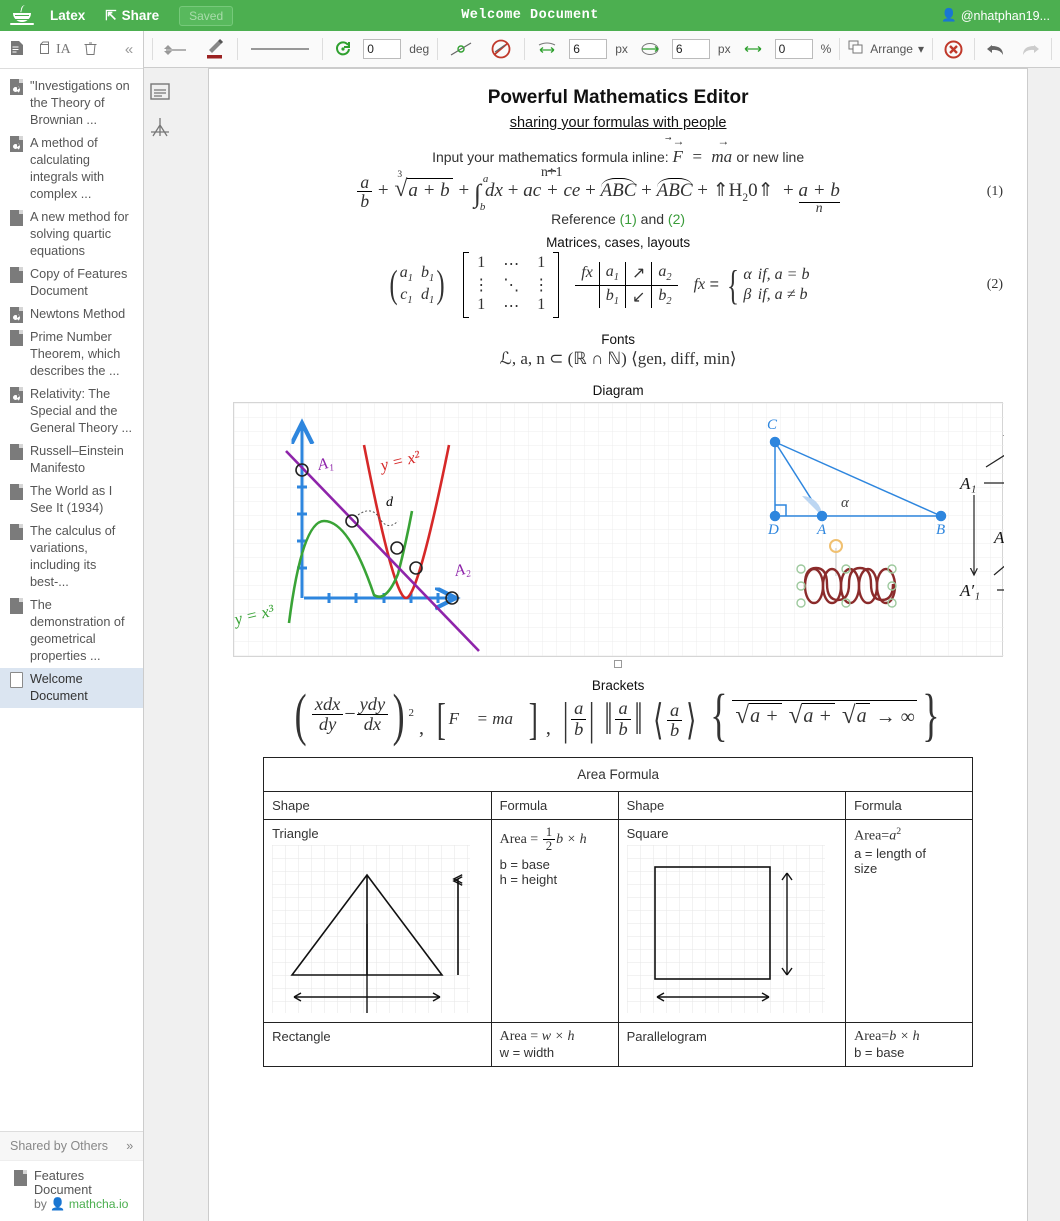 The width and height of the screenshot is (1060, 1221). Describe the element at coordinates (588, 49) in the screenshot. I see `width-input` at that location.